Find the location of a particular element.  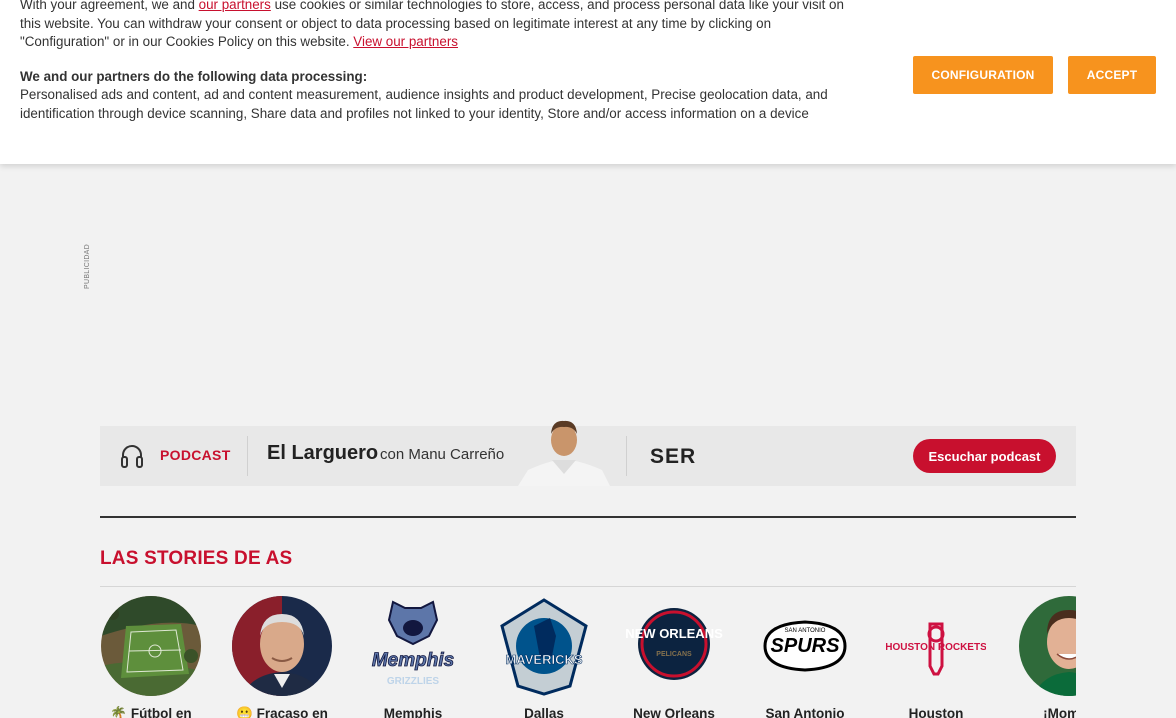

person-photo is located at coordinates (282, 646).